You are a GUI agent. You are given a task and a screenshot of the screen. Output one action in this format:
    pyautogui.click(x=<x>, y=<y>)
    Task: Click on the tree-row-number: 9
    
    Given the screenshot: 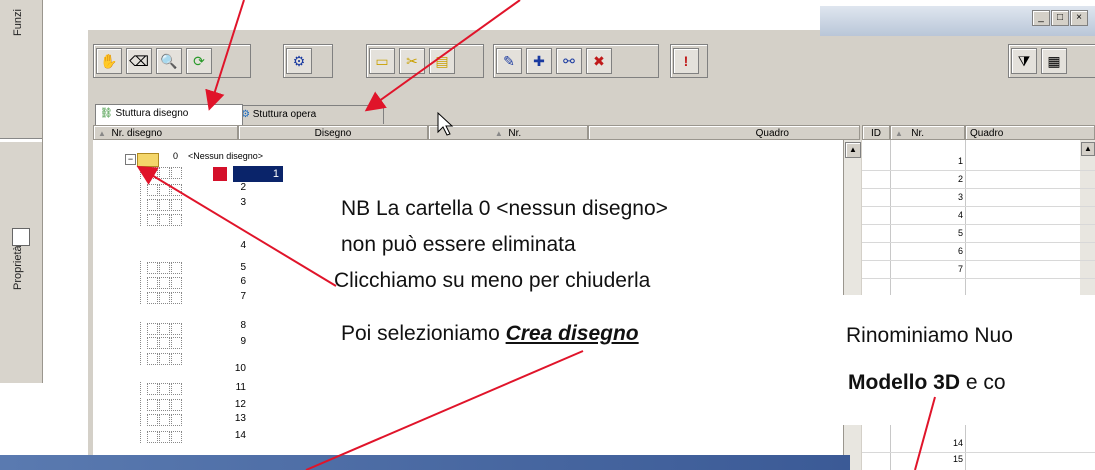 What is the action you would take?
    pyautogui.click(x=237, y=341)
    